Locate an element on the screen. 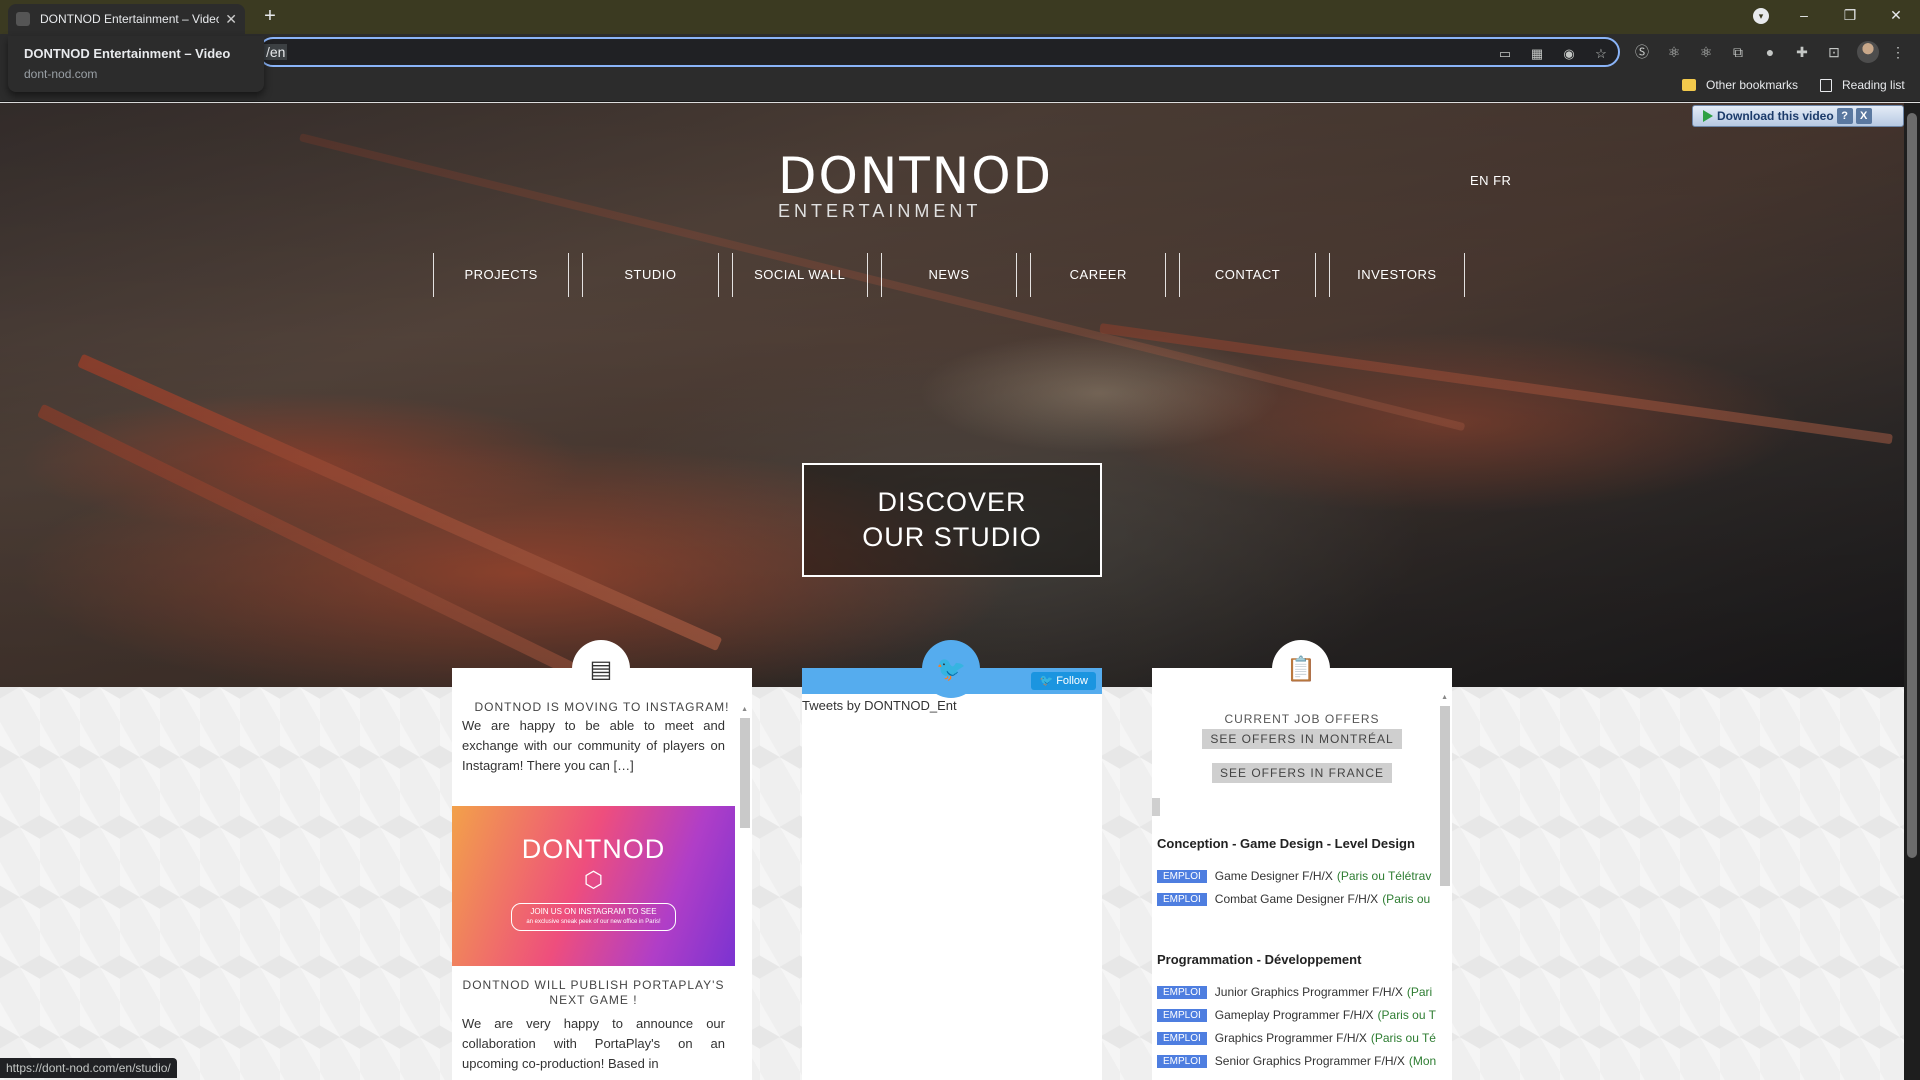 This screenshot has height=1080, width=1920. nav-contact: CONTACT is located at coordinates (1247, 275).